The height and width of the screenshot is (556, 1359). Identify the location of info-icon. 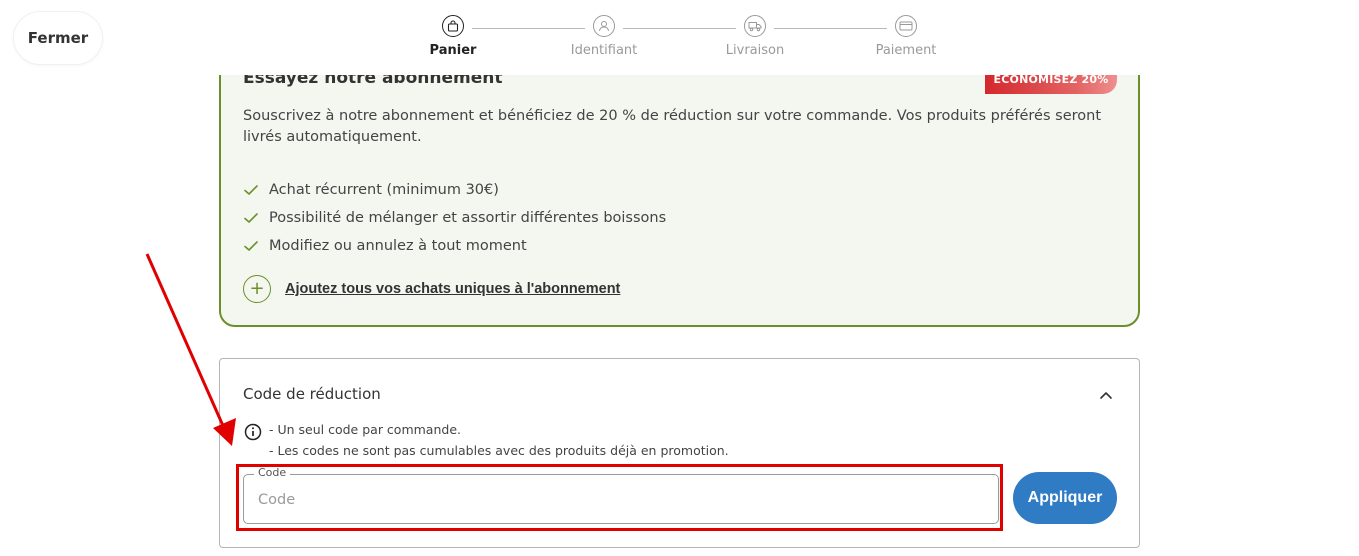
(253, 432).